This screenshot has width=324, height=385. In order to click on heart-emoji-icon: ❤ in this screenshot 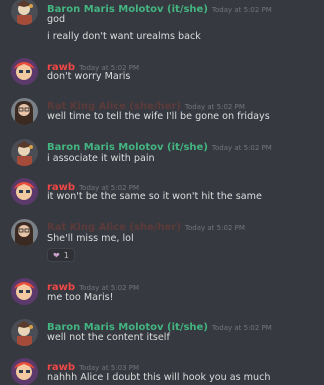, I will do `click(56, 255)`.